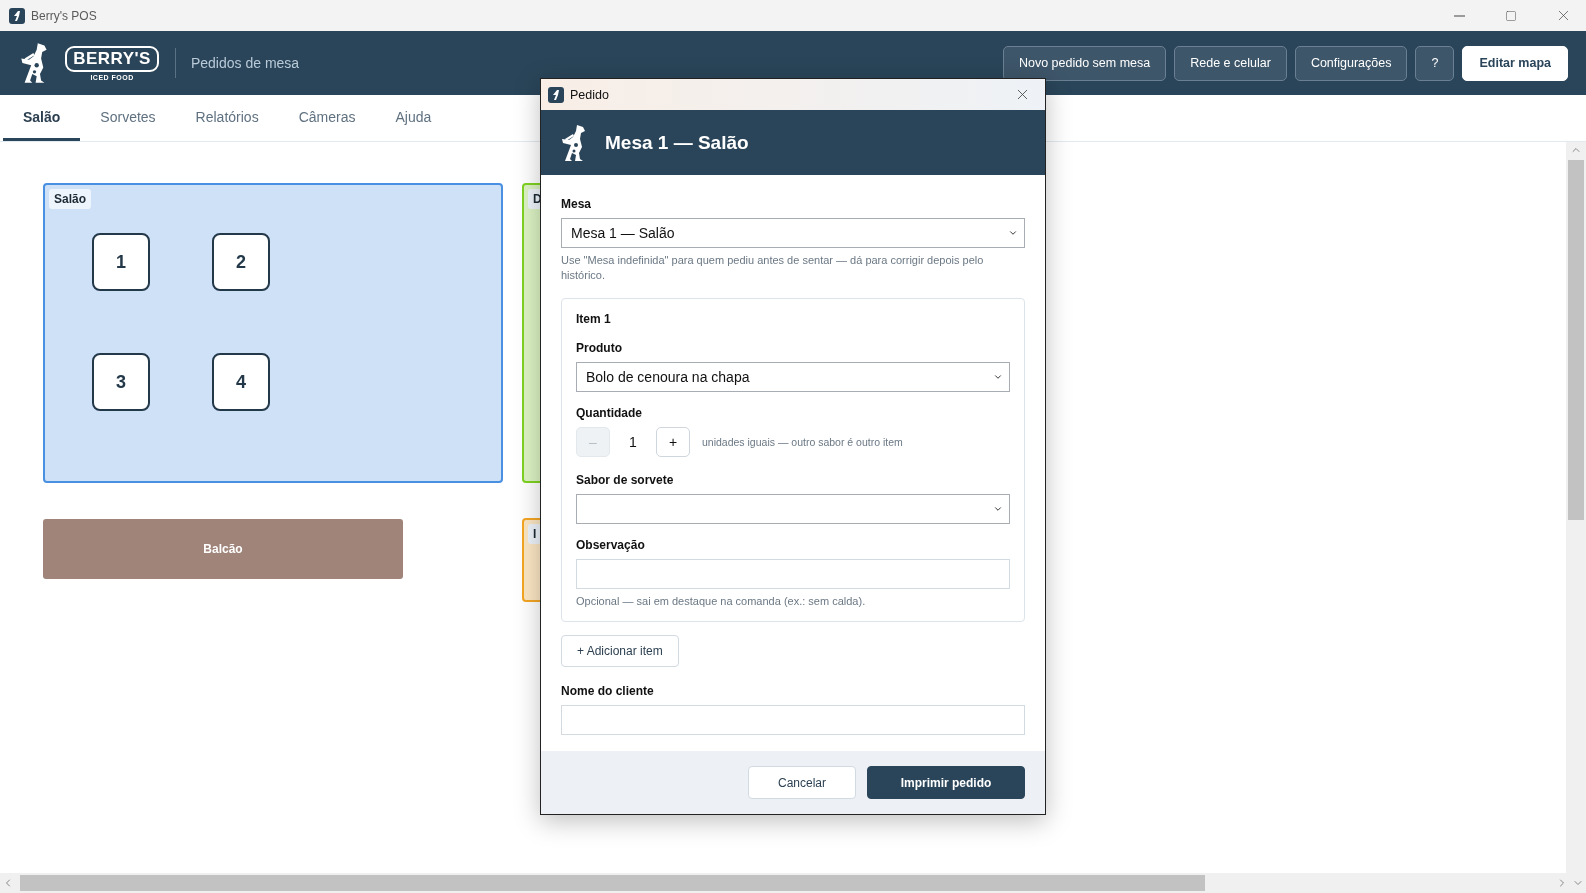 This screenshot has height=893, width=1586. I want to click on footer-button: Cancelar, so click(802, 782).